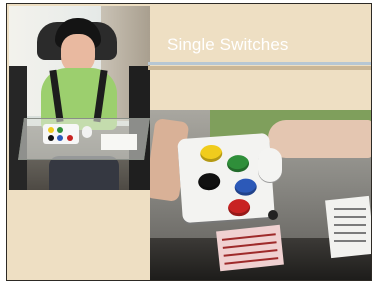  I want to click on student-lap, so click(84, 173).